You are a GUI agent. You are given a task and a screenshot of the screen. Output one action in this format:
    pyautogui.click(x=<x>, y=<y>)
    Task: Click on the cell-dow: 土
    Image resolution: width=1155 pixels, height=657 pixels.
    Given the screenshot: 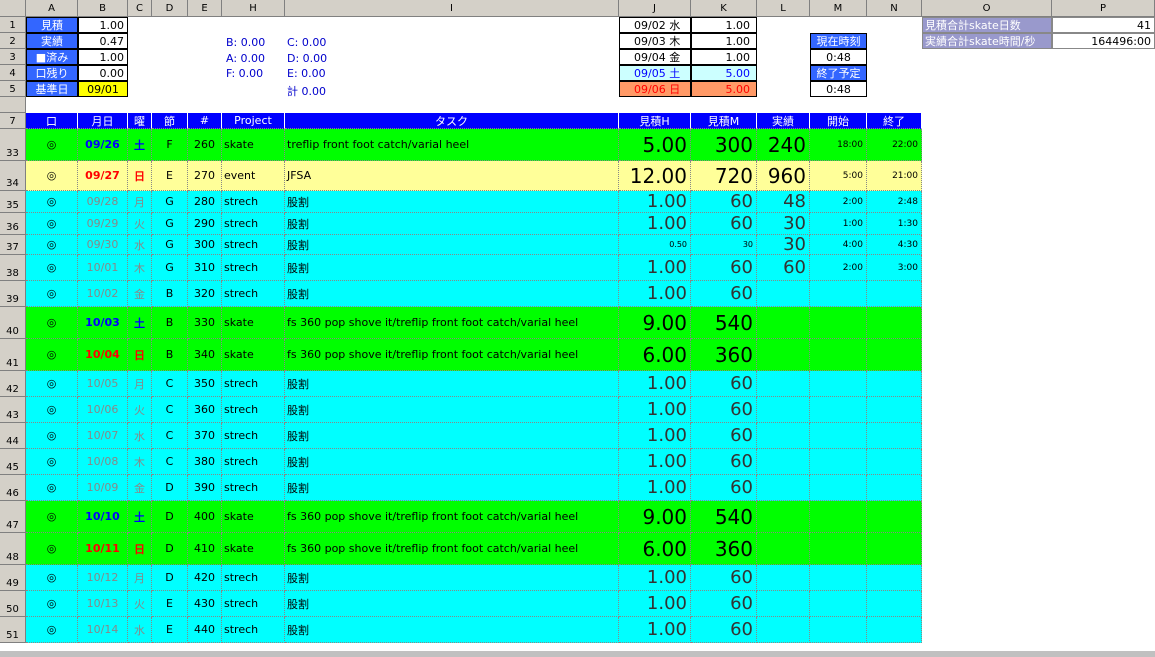 What is the action you would take?
    pyautogui.click(x=140, y=517)
    